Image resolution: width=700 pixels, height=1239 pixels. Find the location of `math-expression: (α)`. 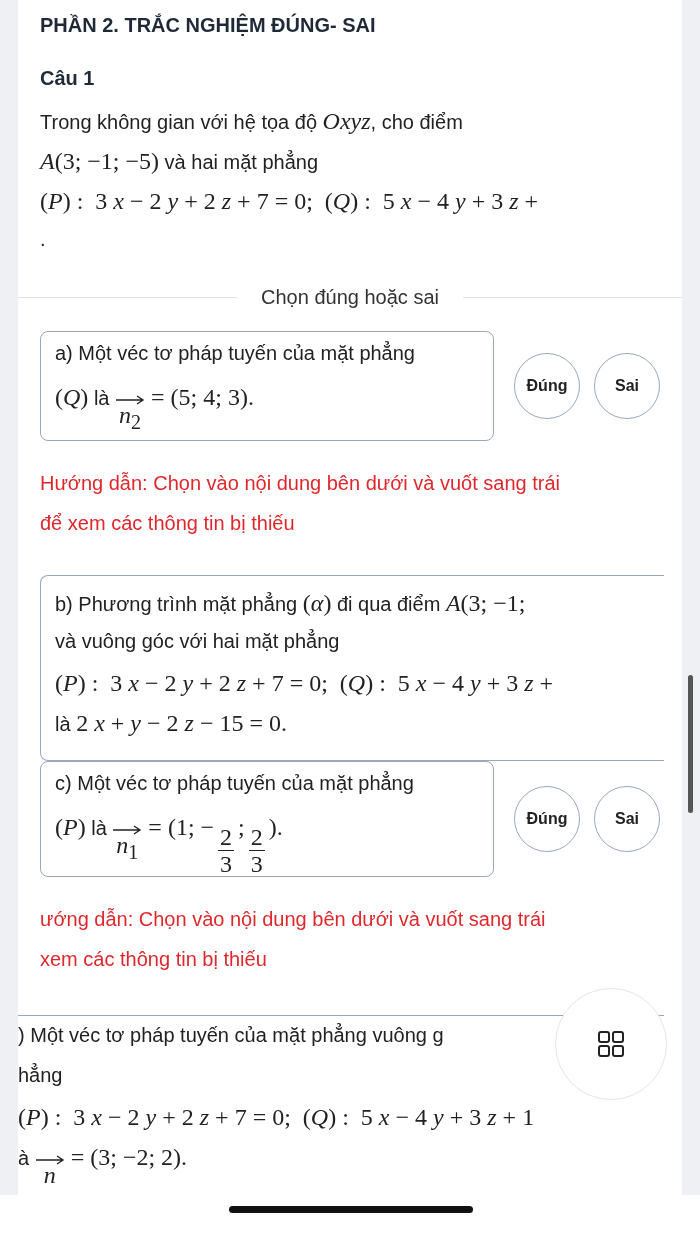

math-expression: (α) is located at coordinates (317, 603).